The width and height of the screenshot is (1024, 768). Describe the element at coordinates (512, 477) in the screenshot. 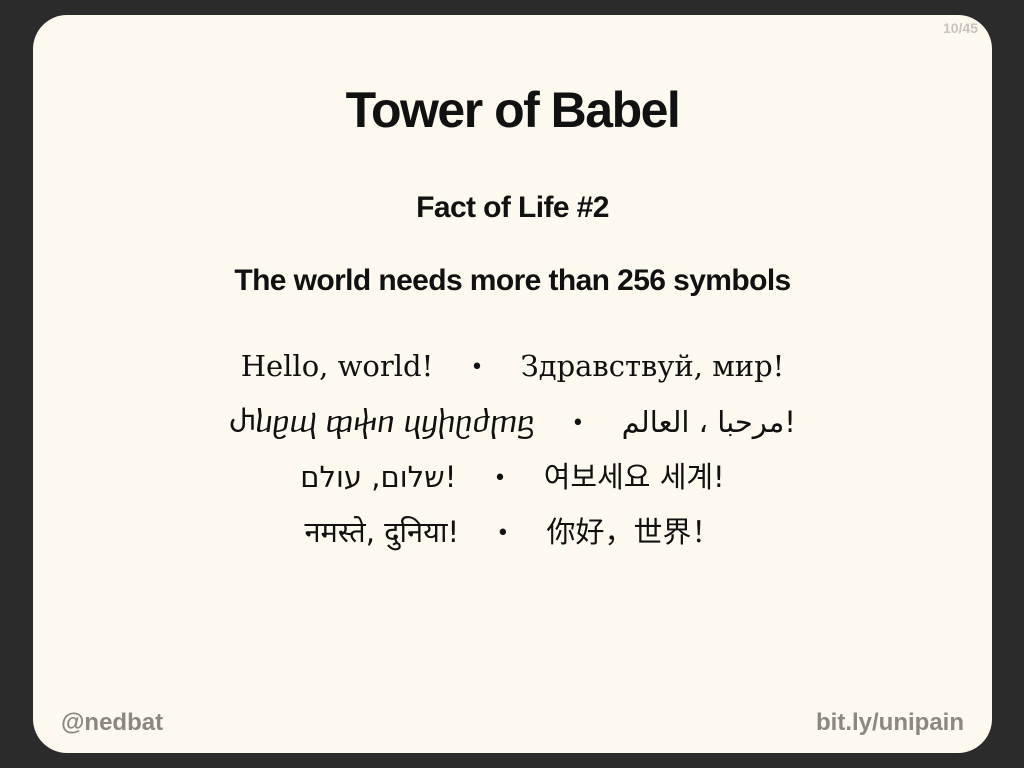

I see `greeting-line-3: !שלום, עולם • 여보세요 세계!` at that location.